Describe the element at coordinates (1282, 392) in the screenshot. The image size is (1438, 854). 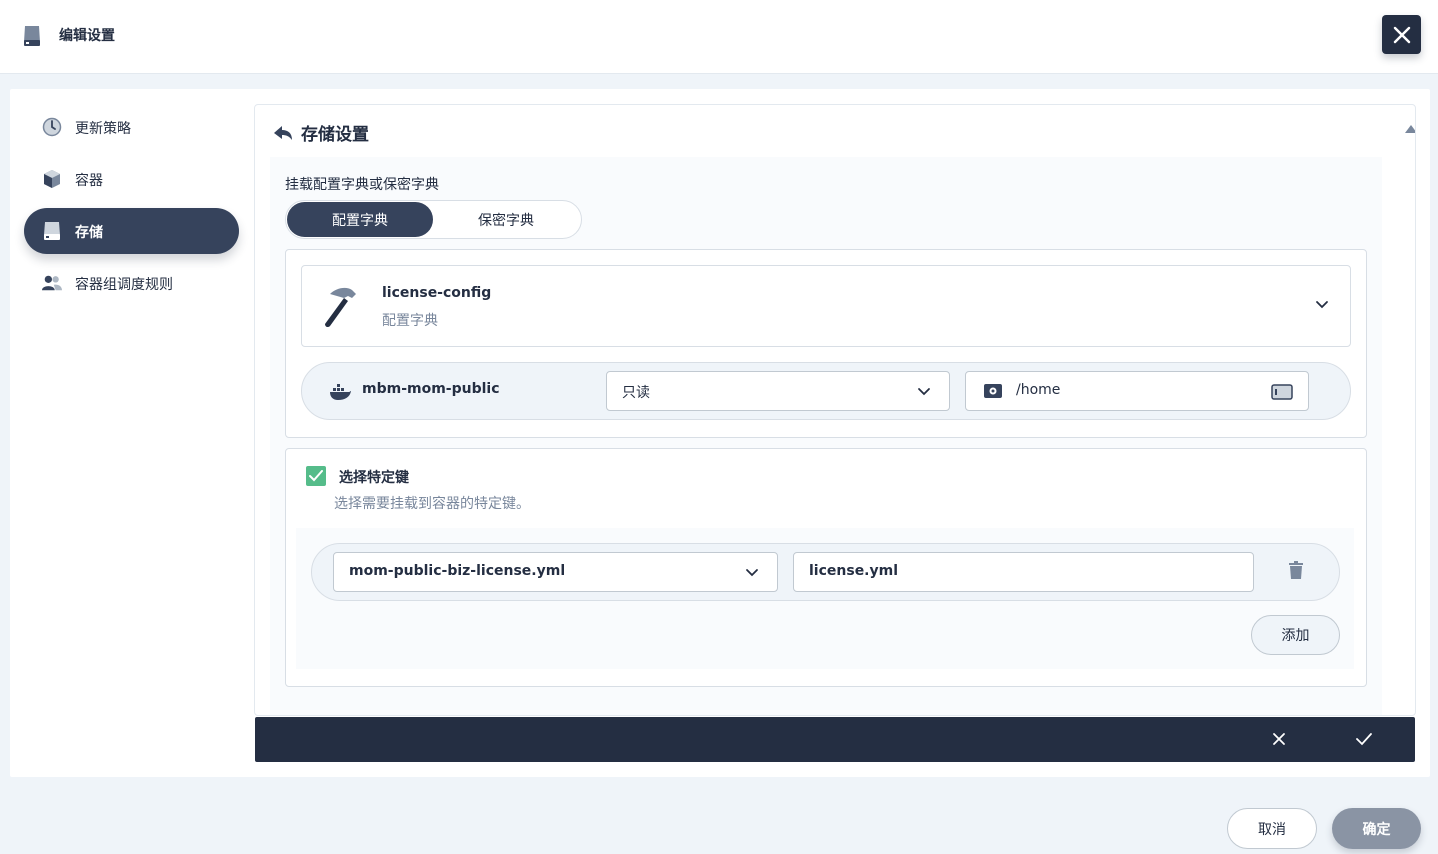
I see `terminal-icon` at that location.